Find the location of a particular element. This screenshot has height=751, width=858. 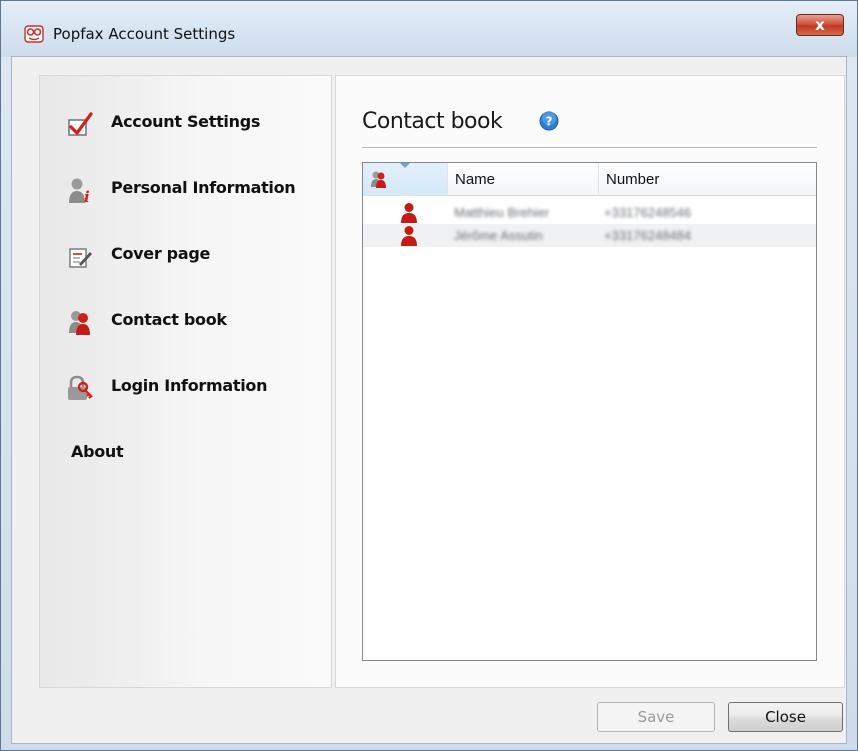

contact-name: Jérôme Assutin is located at coordinates (498, 235).